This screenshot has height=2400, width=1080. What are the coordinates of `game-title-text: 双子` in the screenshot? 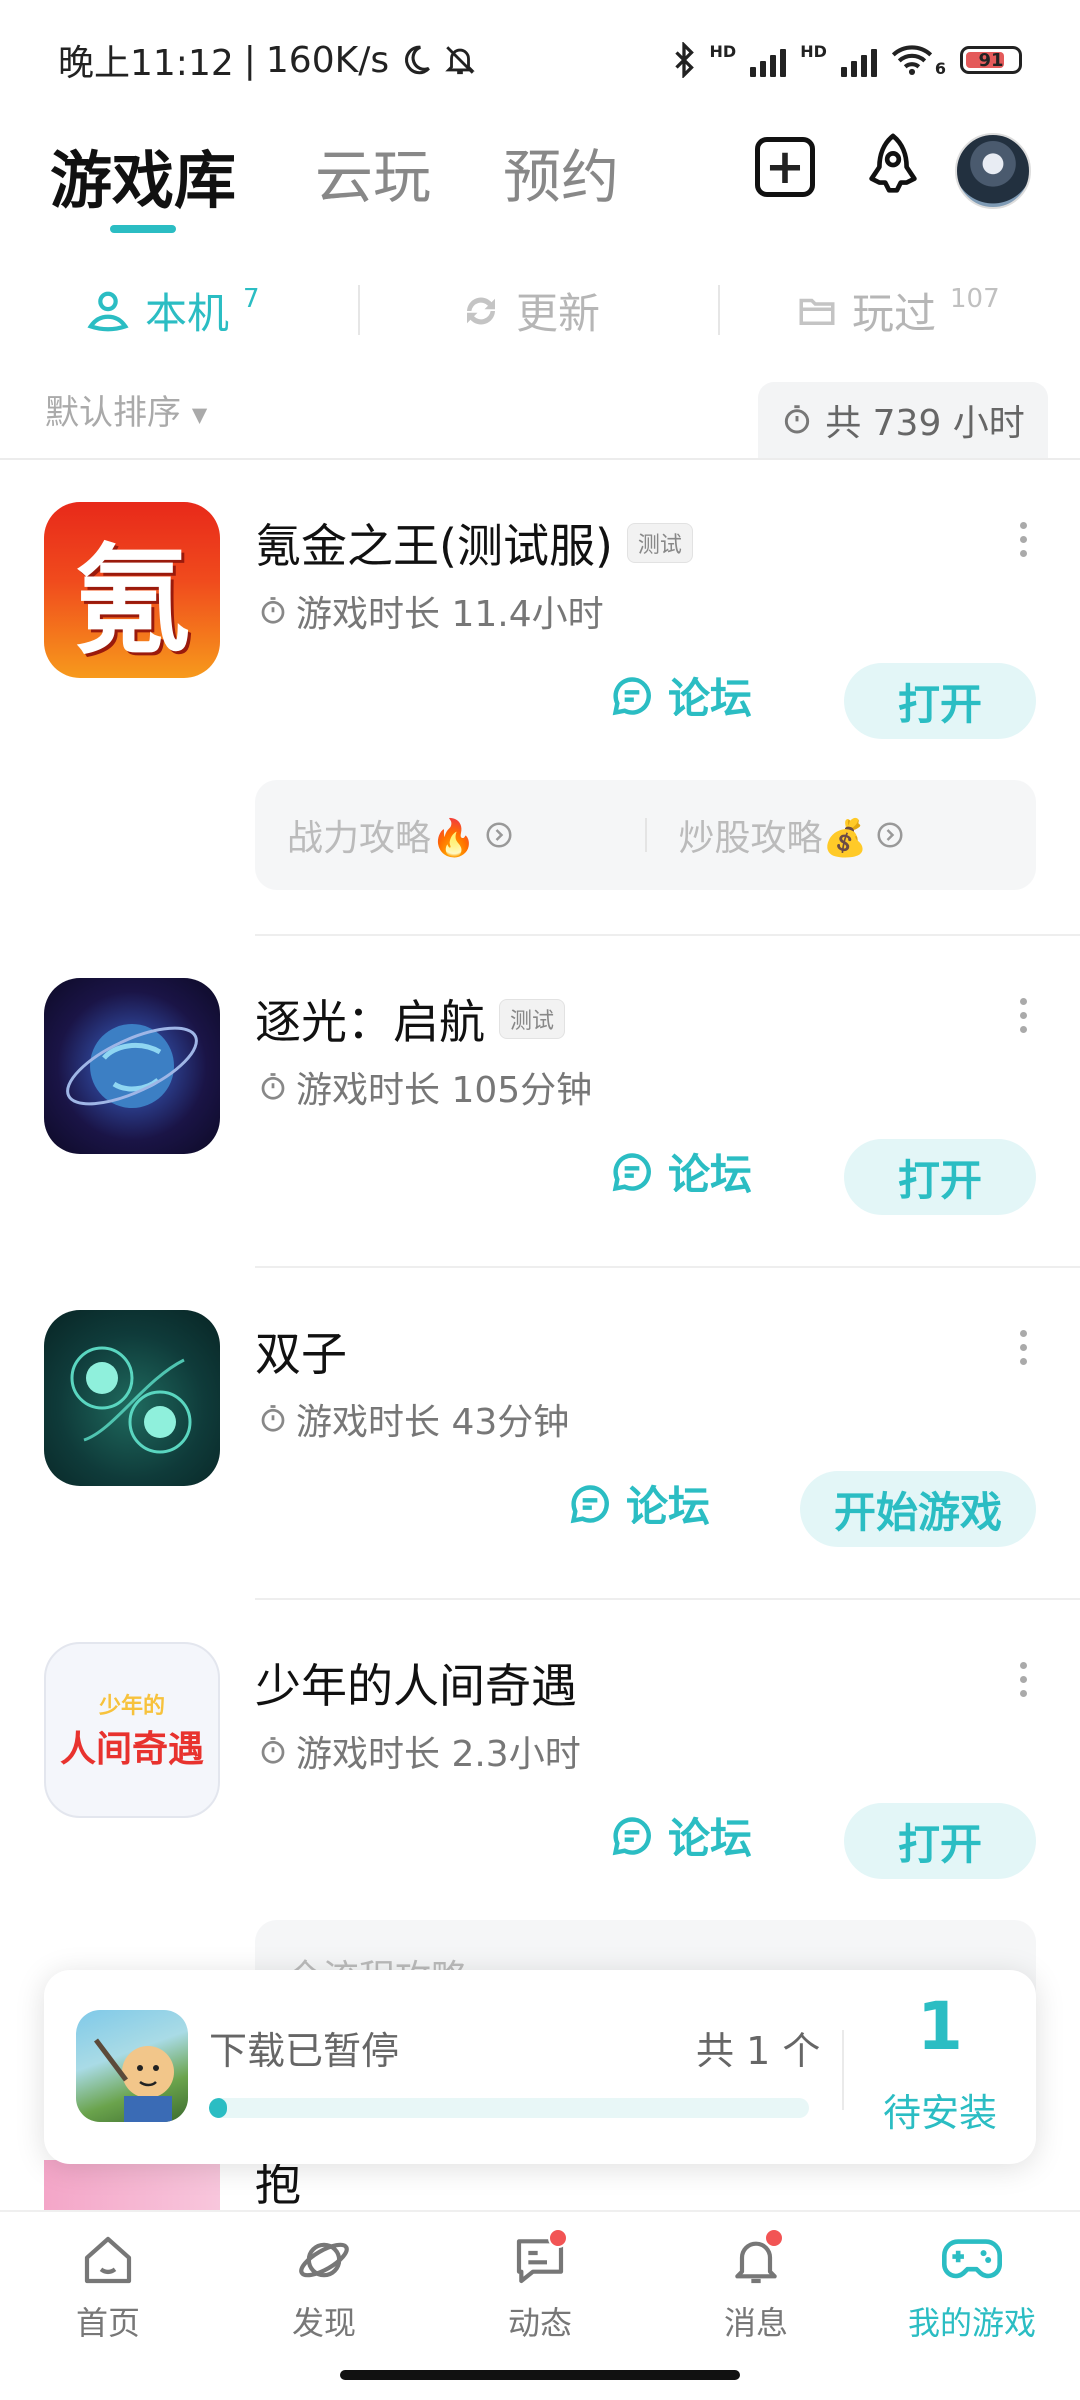 It's located at (301, 1354).